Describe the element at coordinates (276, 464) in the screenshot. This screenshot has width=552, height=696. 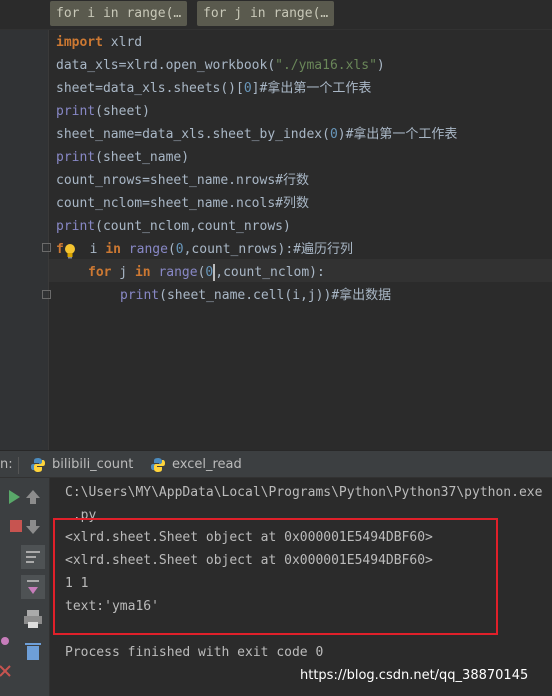
I see `run-tool-header: n: bilibili_count excel_read` at that location.